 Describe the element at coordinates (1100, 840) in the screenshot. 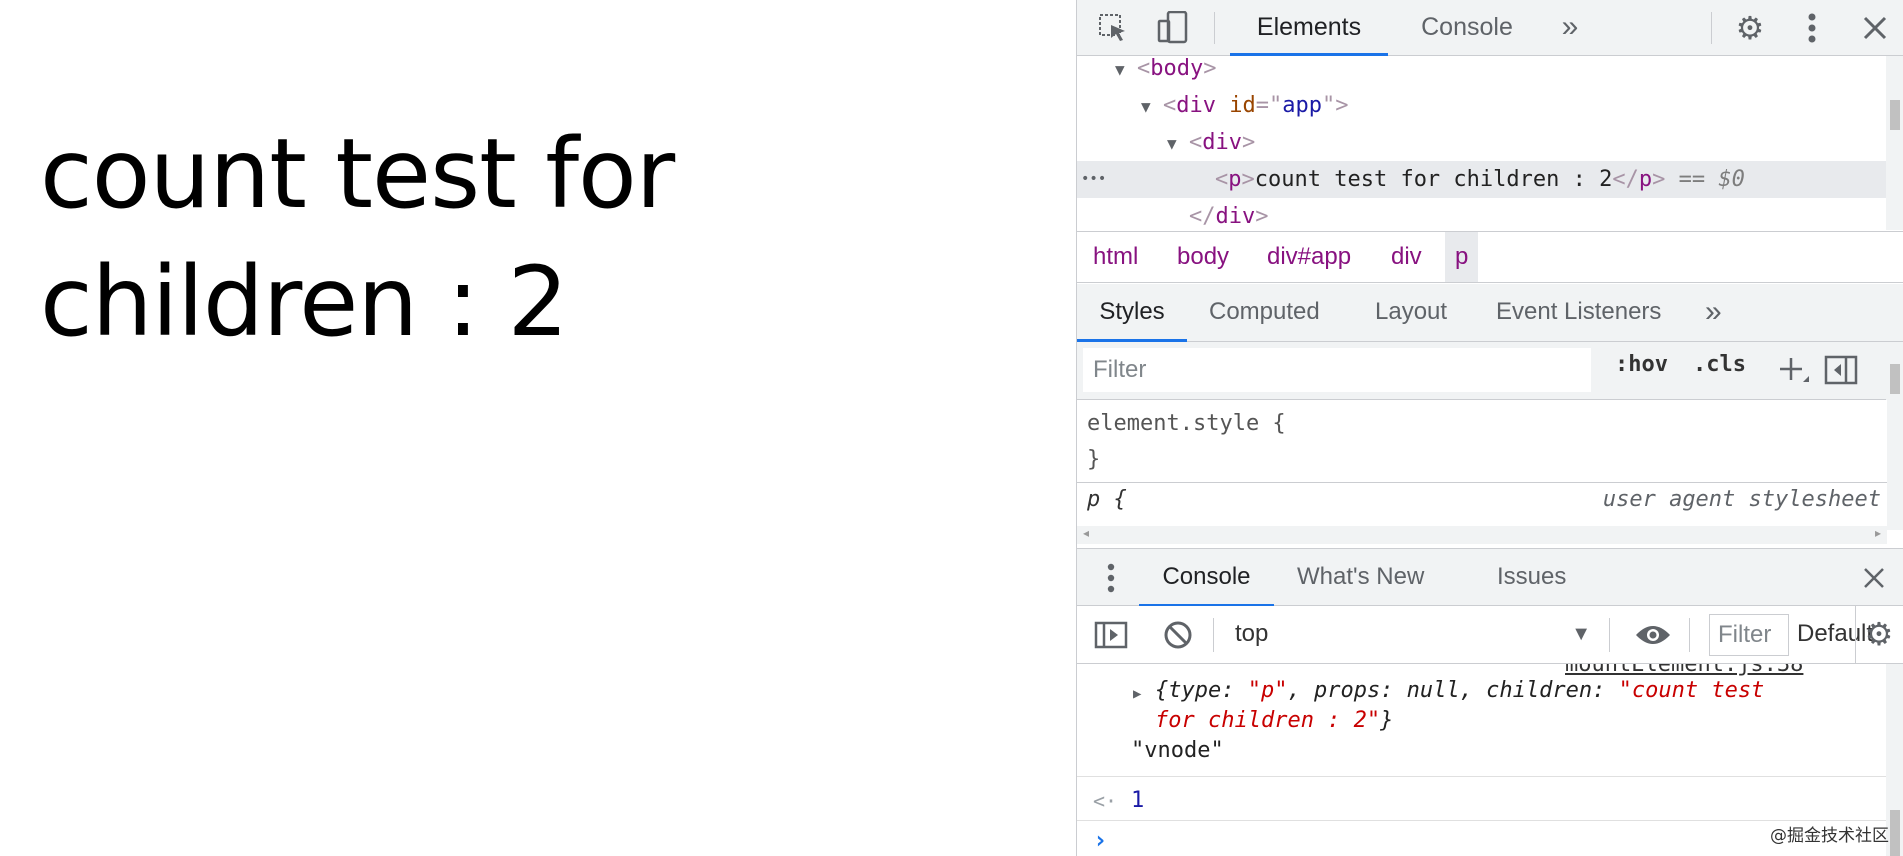

I see `console-prompt-icon: ›` at that location.